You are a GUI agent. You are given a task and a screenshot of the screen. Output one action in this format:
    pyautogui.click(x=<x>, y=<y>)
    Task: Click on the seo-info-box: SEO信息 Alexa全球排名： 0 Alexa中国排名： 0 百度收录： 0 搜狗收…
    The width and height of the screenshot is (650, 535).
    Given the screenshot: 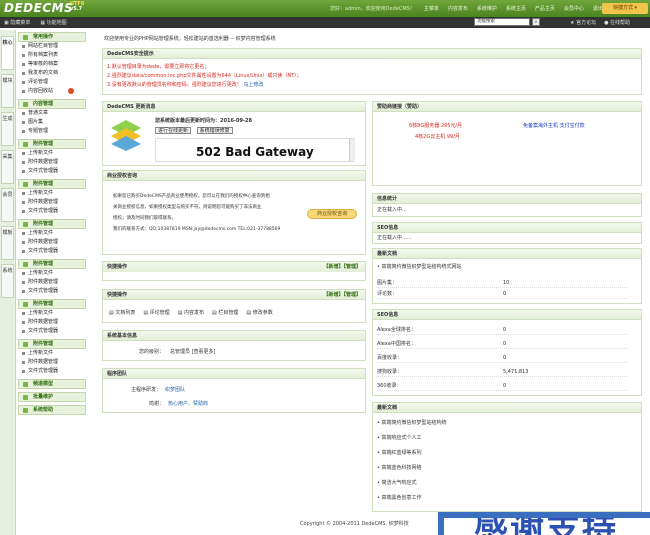 What is the action you would take?
    pyautogui.click(x=507, y=352)
    